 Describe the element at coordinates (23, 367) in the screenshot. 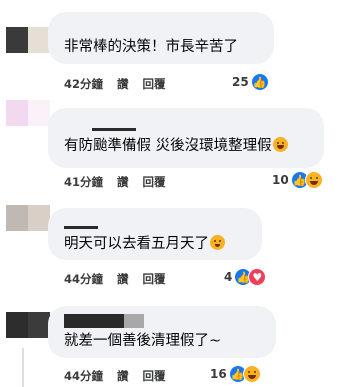

I see `reply-thread-line` at that location.